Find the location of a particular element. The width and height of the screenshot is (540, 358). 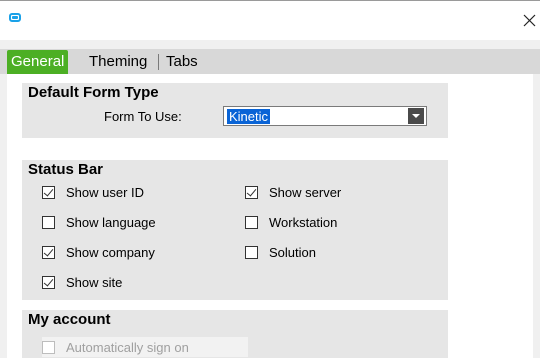

tab-theming: Theming is located at coordinates (118, 61).